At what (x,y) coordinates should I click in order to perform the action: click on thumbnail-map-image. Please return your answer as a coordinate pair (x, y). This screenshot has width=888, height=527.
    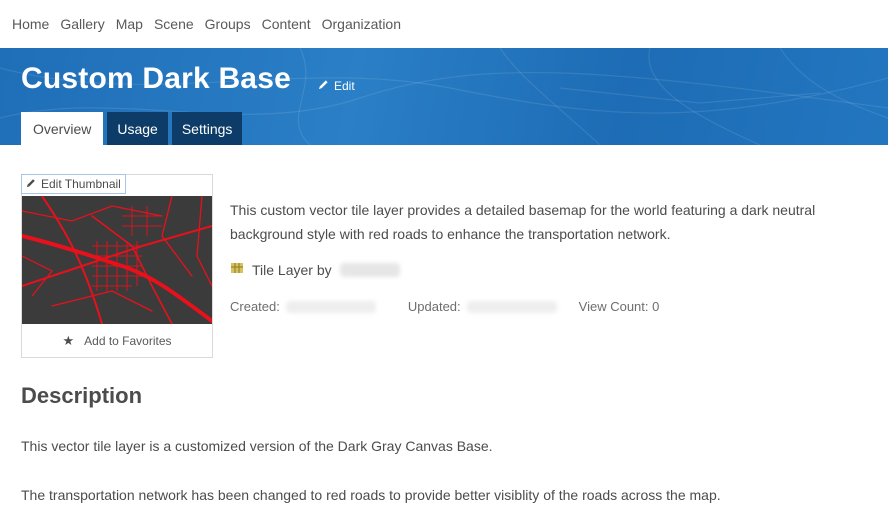
    Looking at the image, I should click on (117, 260).